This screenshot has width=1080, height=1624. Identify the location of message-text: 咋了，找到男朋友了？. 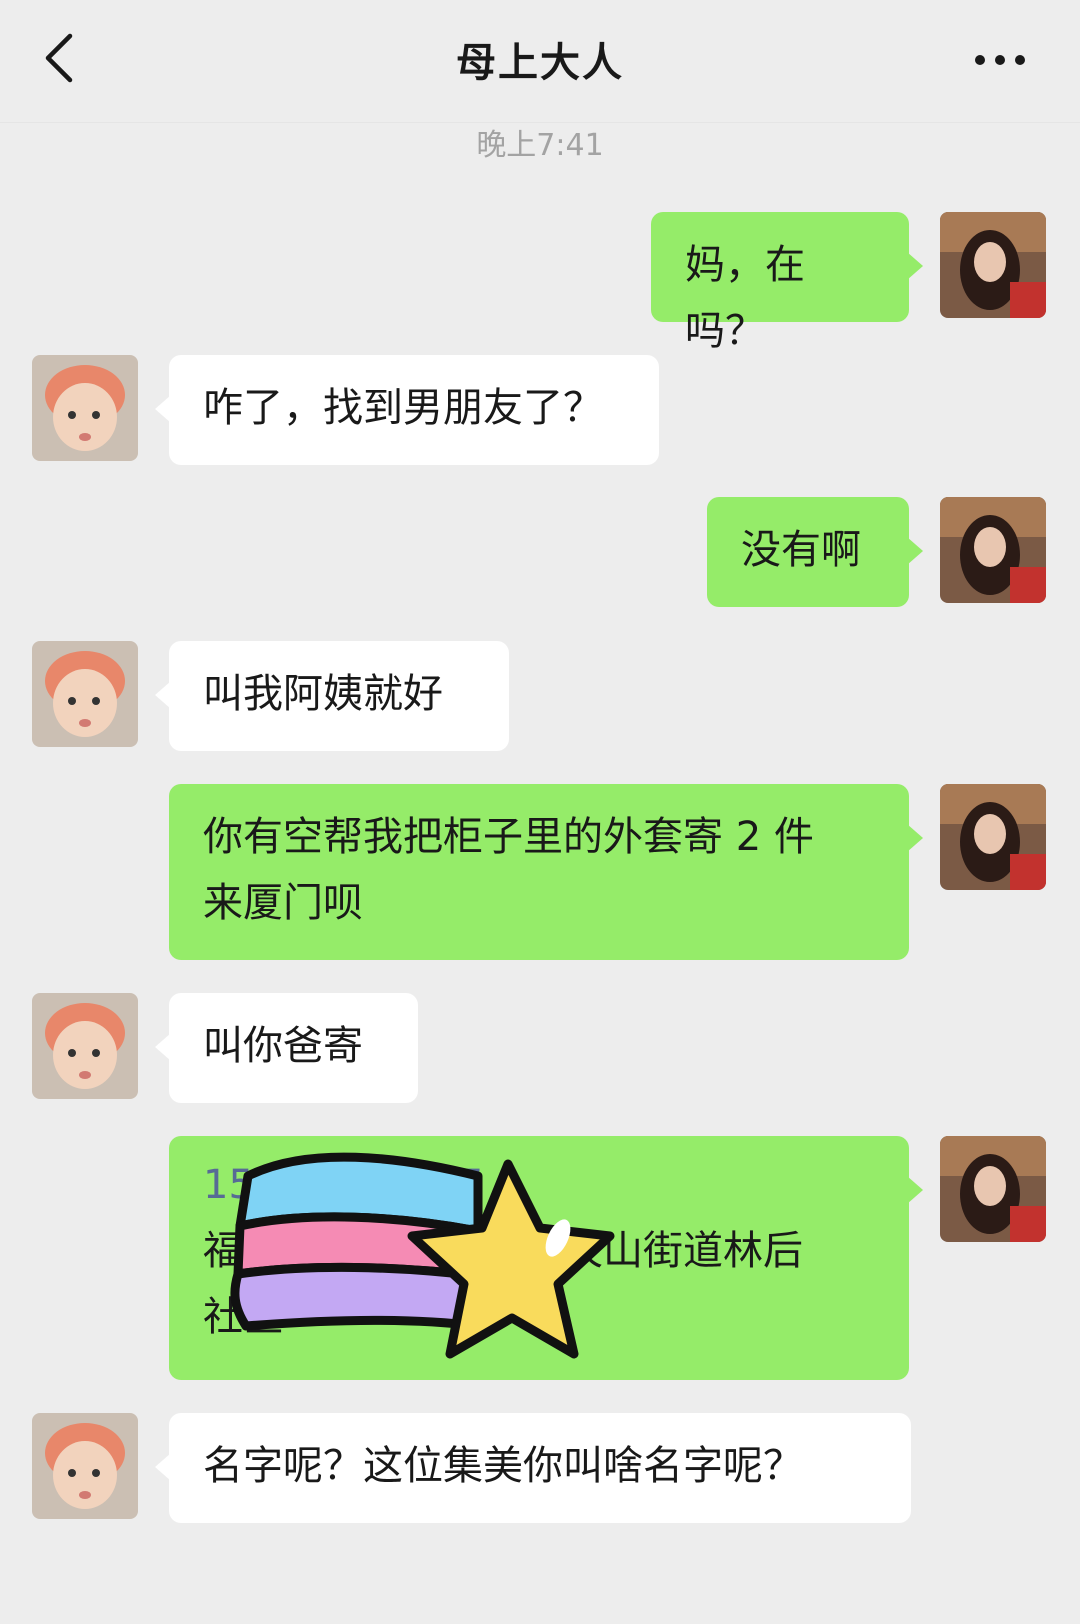
(403, 408).